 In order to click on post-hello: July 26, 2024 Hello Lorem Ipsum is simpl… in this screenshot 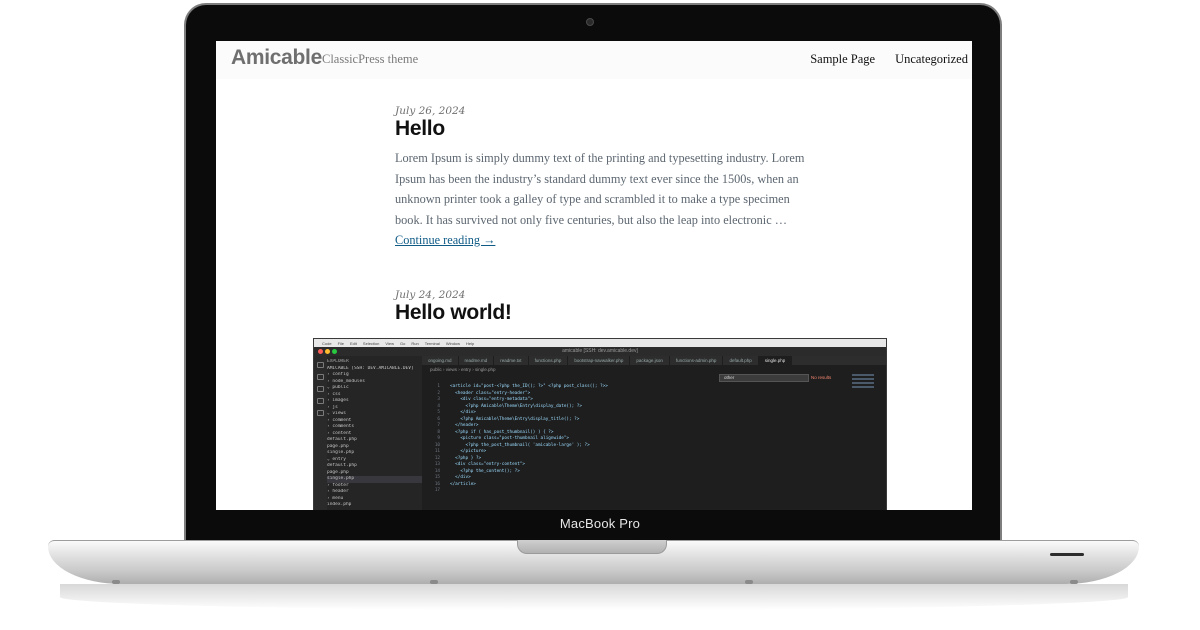, I will do `click(605, 178)`.